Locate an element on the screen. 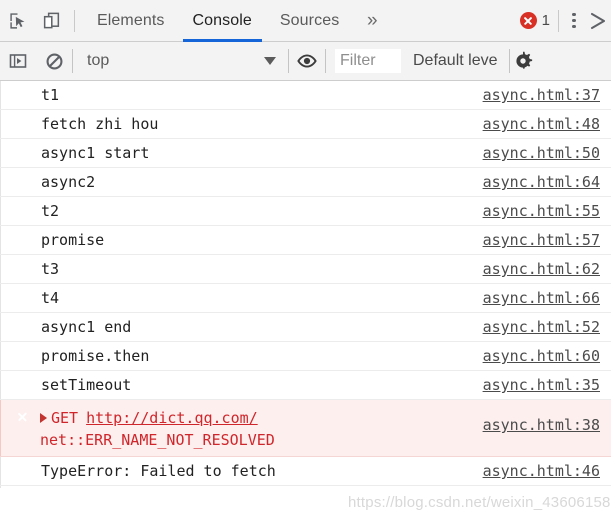  gear-icon is located at coordinates (529, 61).